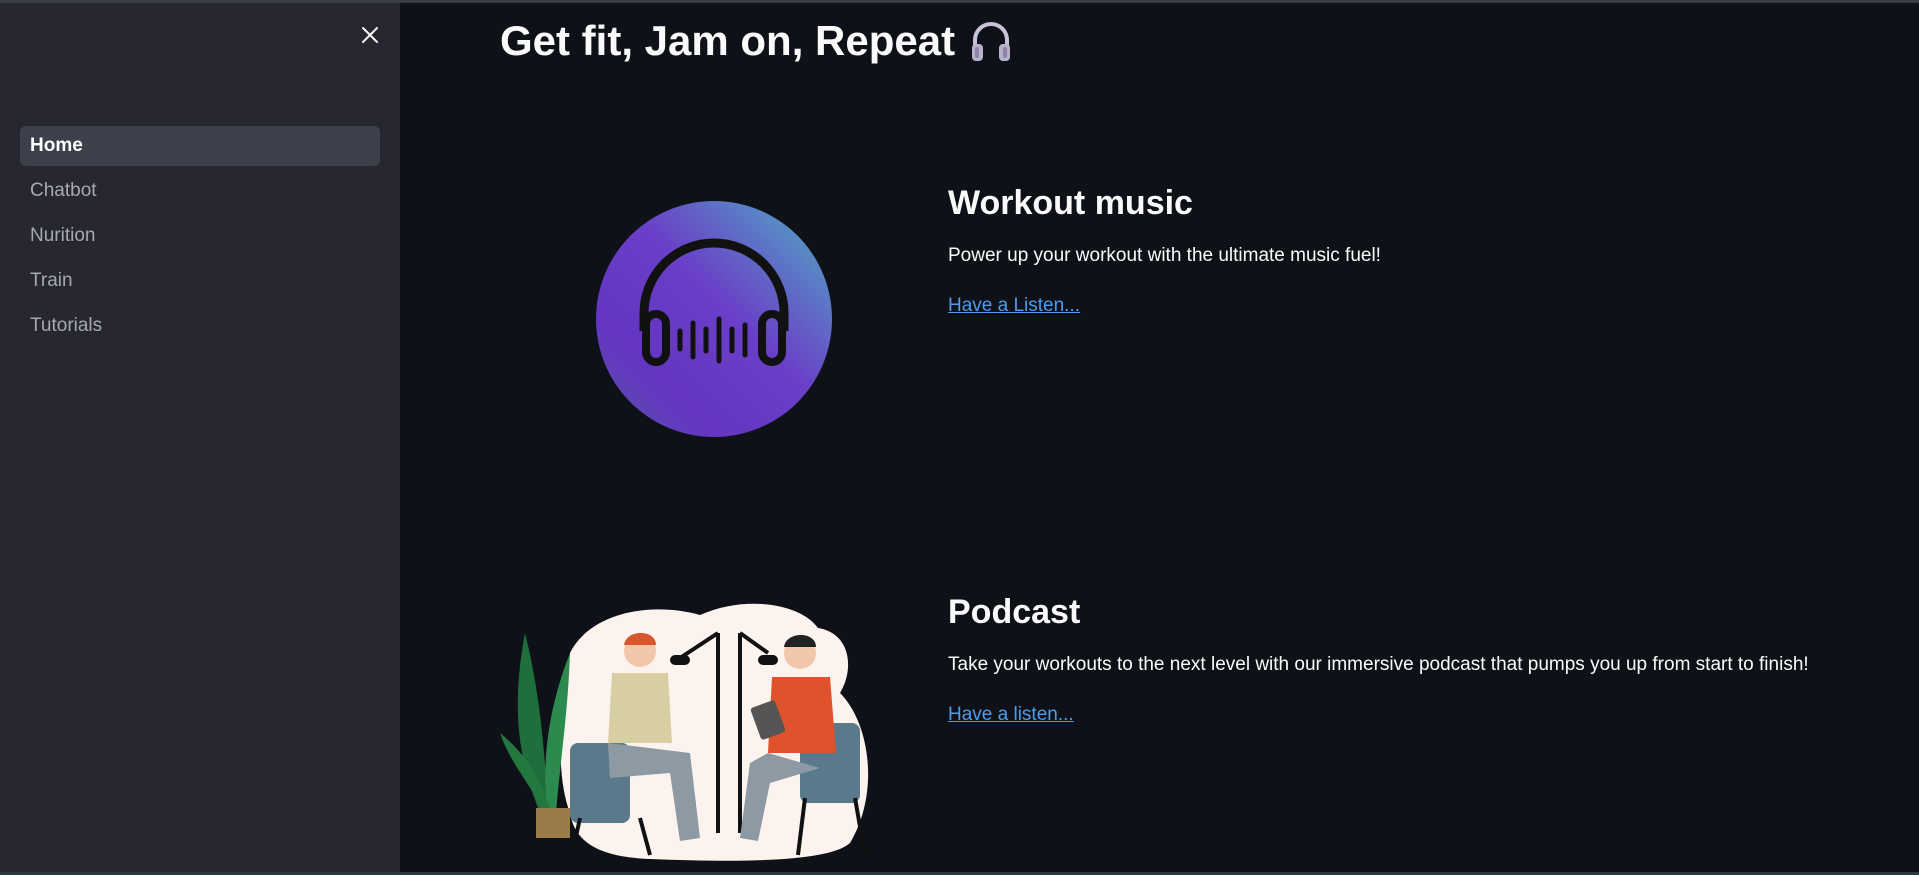  I want to click on section-heading: Workout music, so click(1070, 203).